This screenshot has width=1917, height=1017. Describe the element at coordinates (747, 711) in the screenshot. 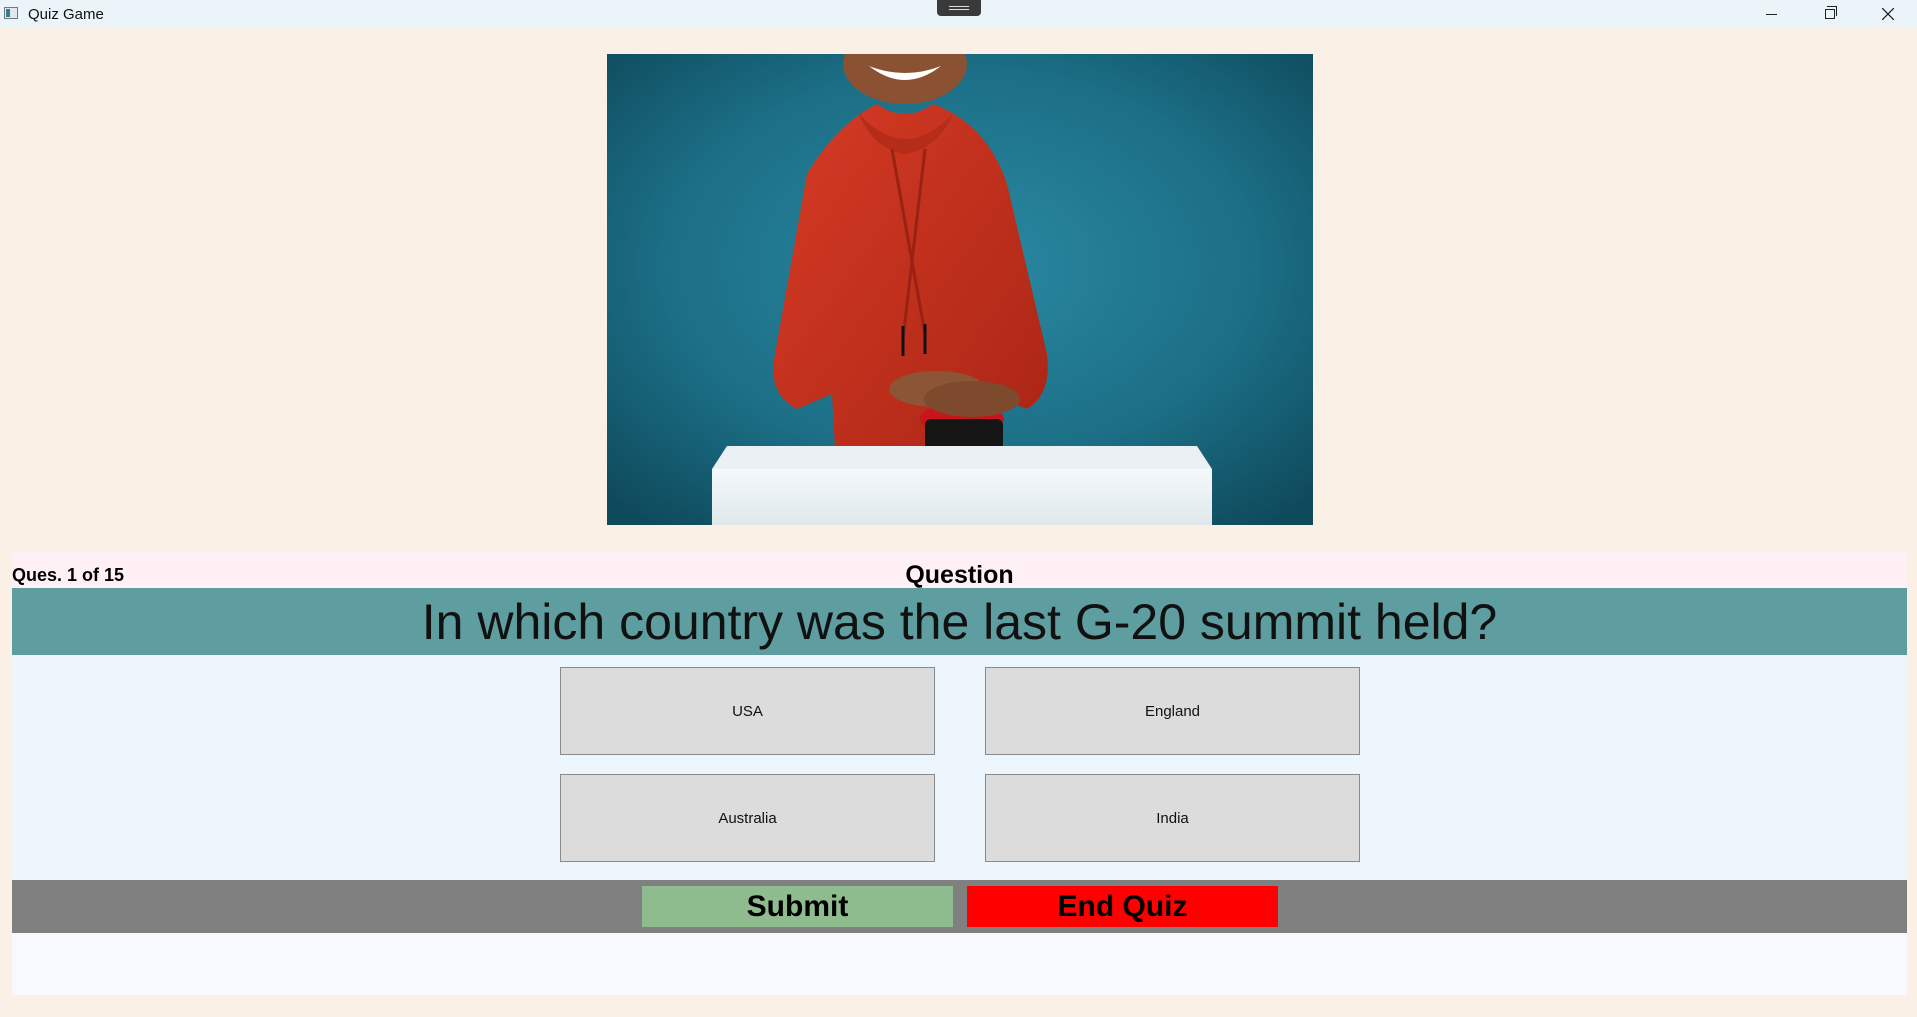

I see `option-button-usa: USA` at that location.